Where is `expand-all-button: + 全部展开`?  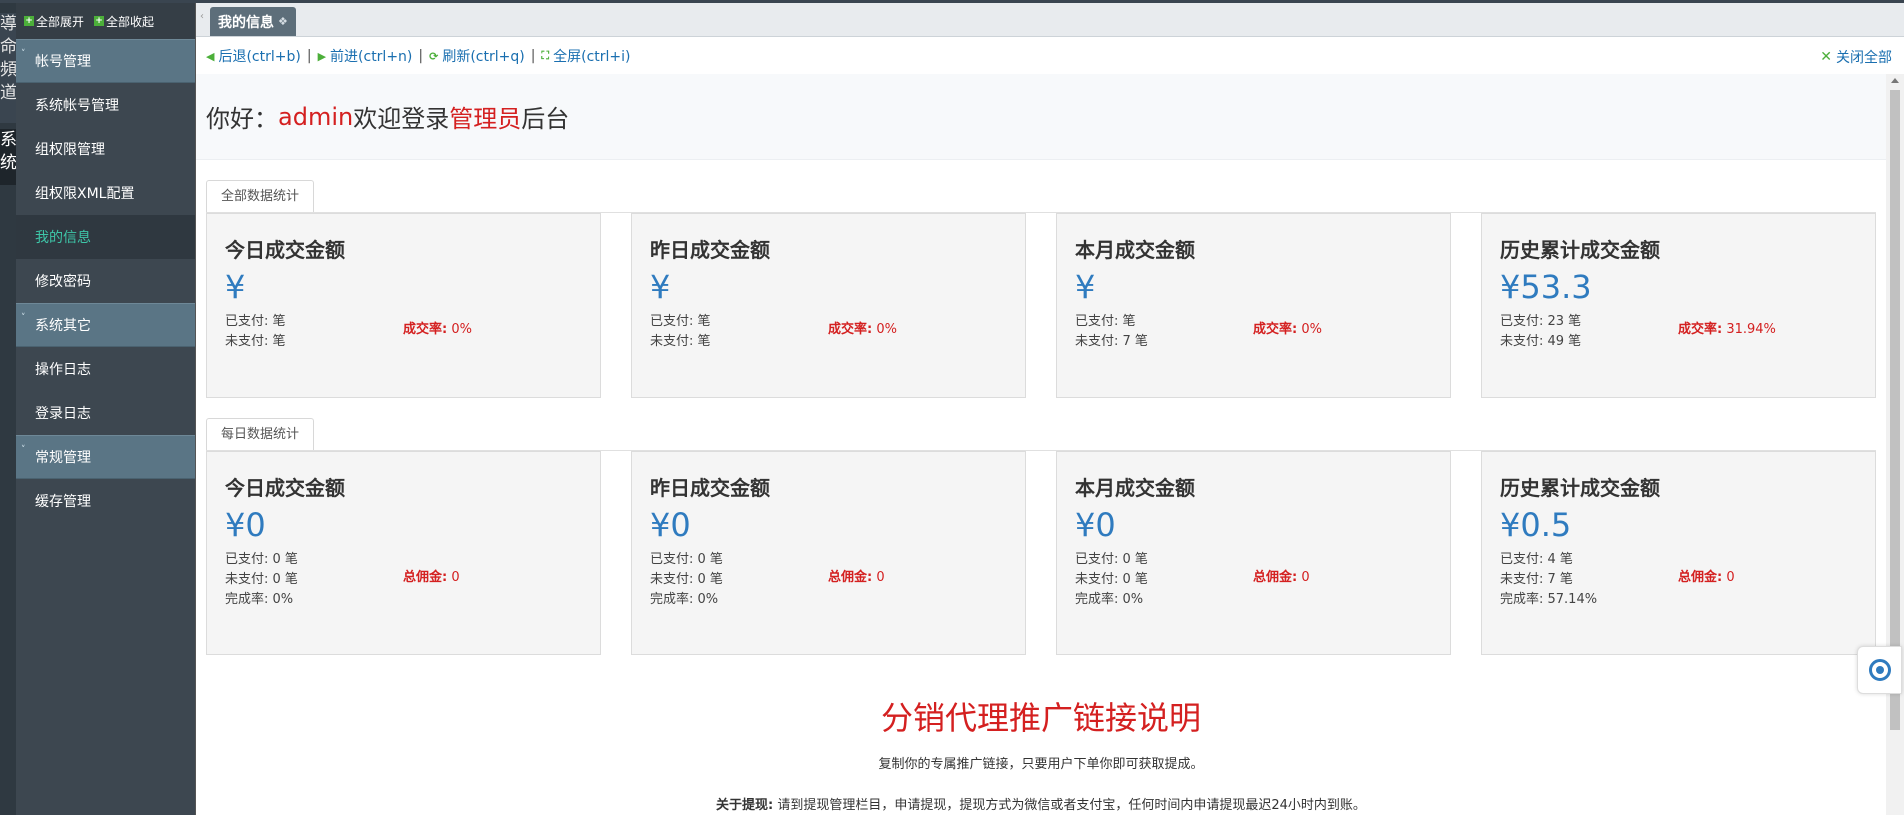 expand-all-button: + 全部展开 is located at coordinates (54, 21).